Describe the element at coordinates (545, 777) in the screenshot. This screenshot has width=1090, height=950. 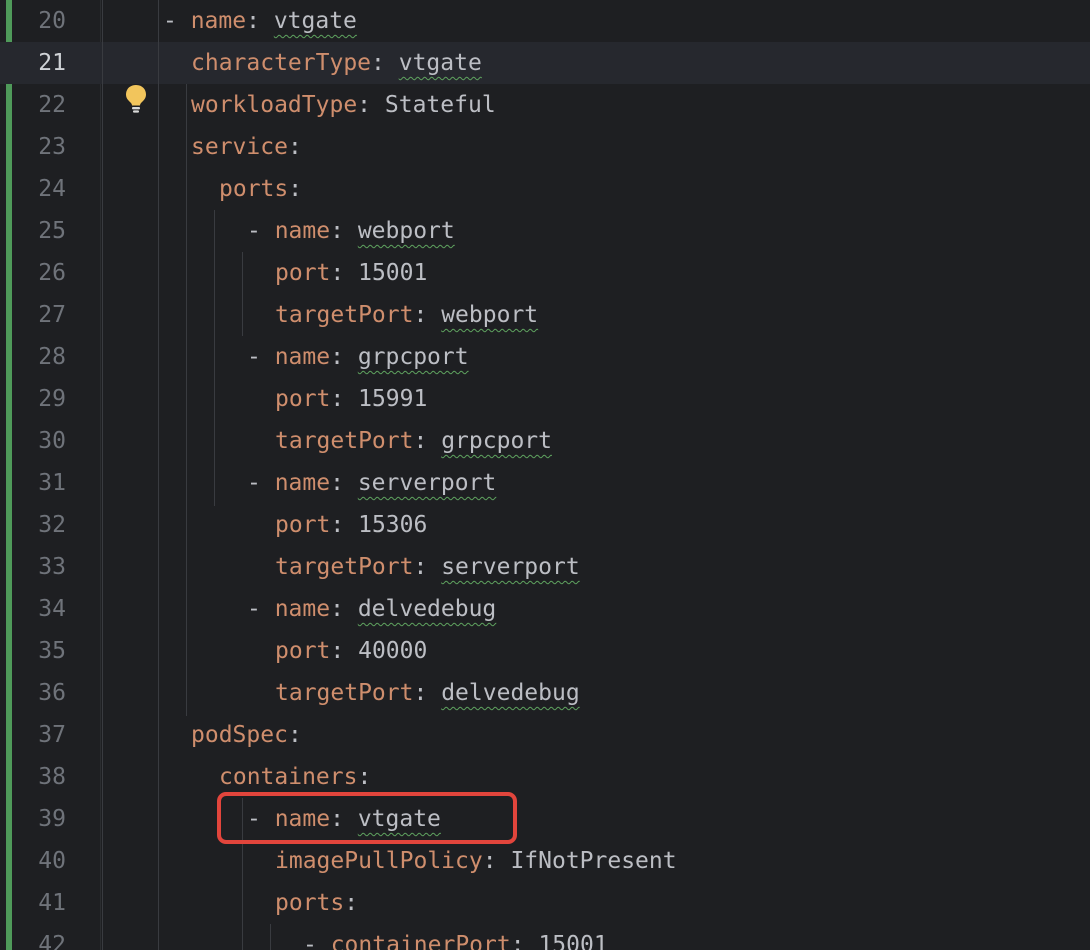
I see `code-line: 38 containers:` at that location.